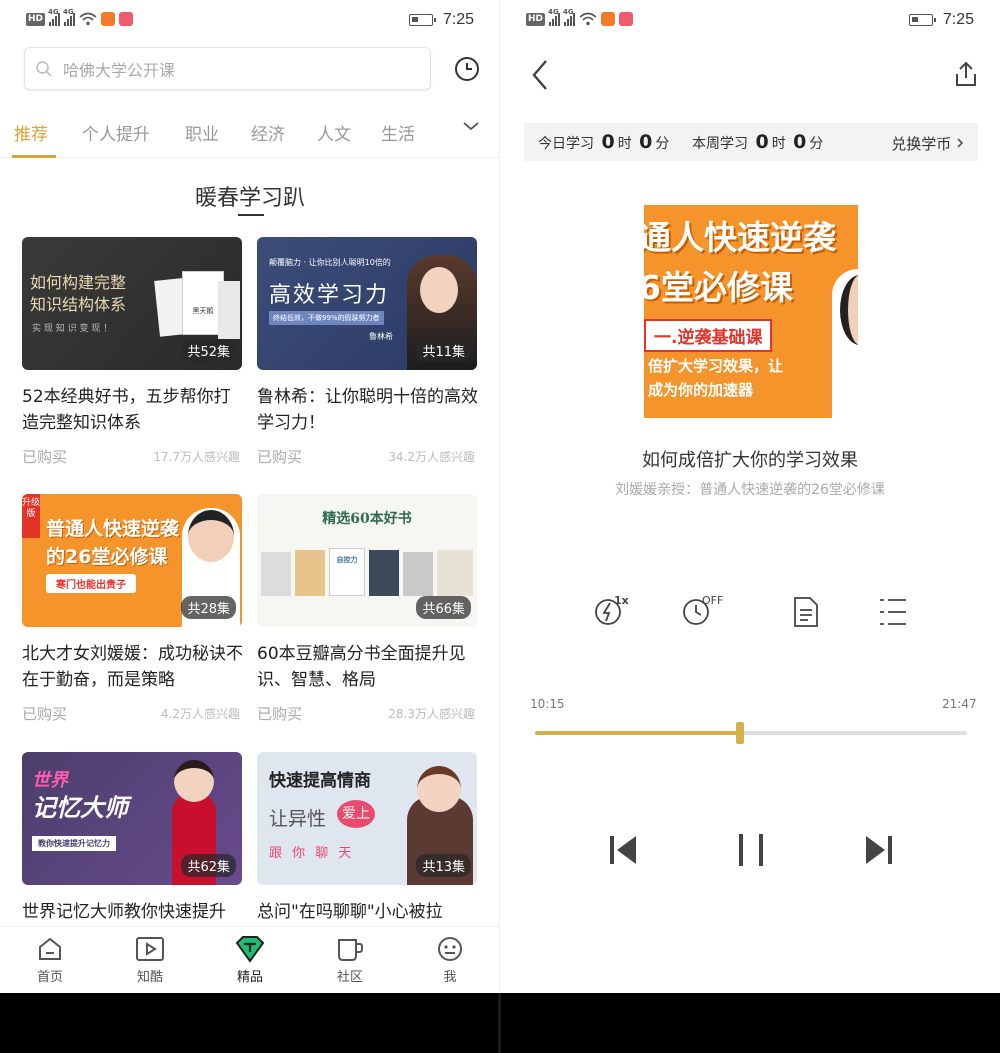 The height and width of the screenshot is (1053, 1000). What do you see at coordinates (334, 132) in the screenshot?
I see `tab-humanities: 人文` at bounding box center [334, 132].